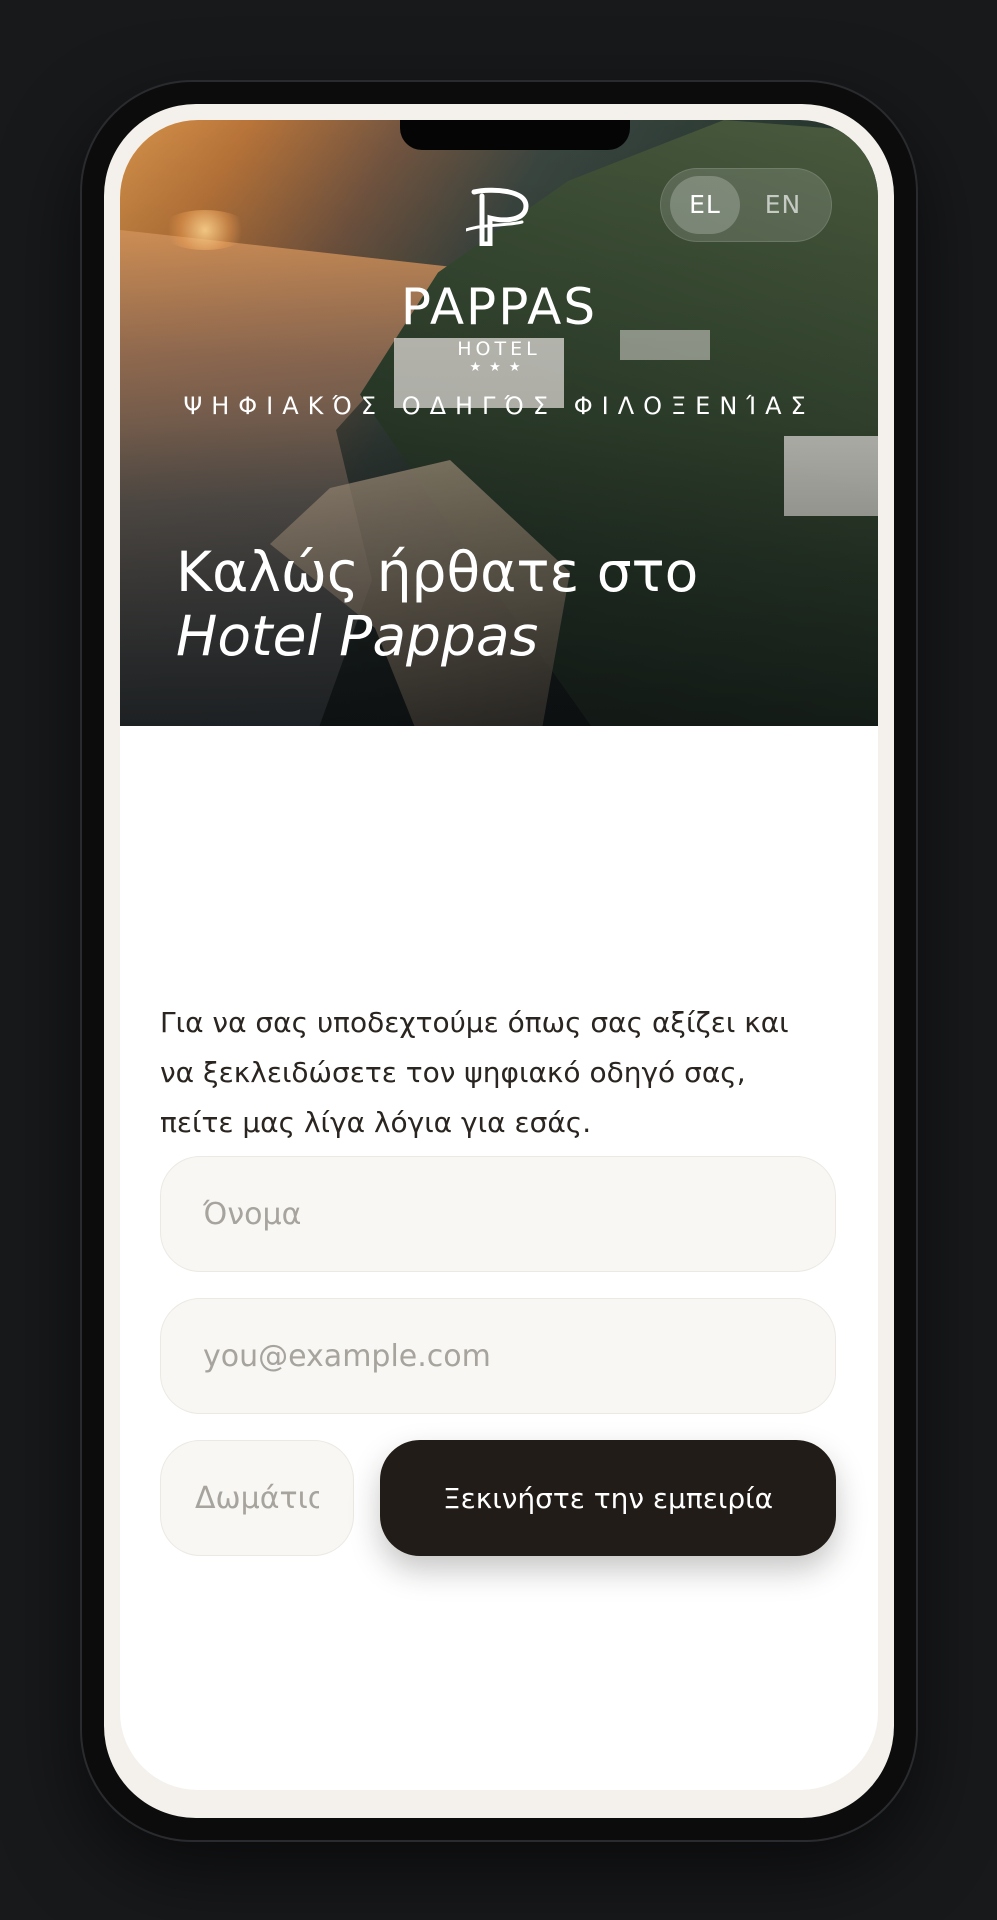 The height and width of the screenshot is (1920, 997). What do you see at coordinates (499, 349) in the screenshot?
I see `hotel-logo-subtitle: HOTEL` at bounding box center [499, 349].